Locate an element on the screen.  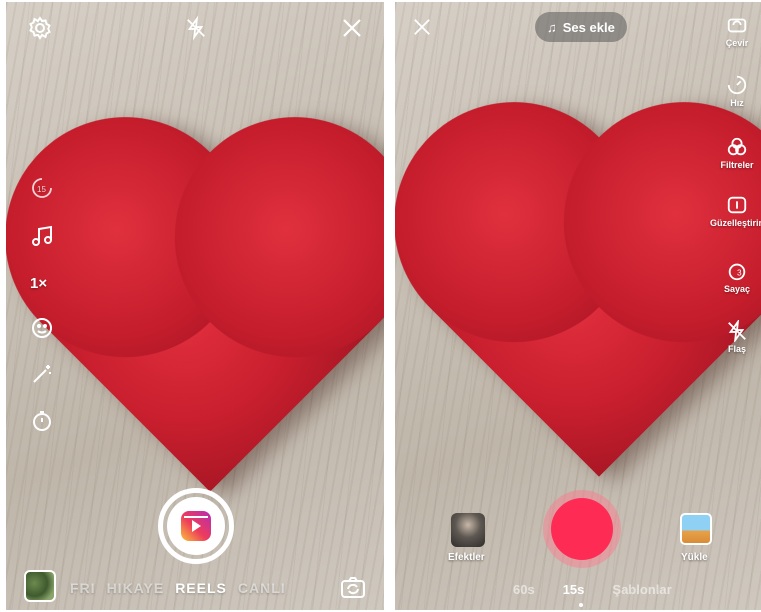
svg-text: 15 is located at coordinates (41, 189).